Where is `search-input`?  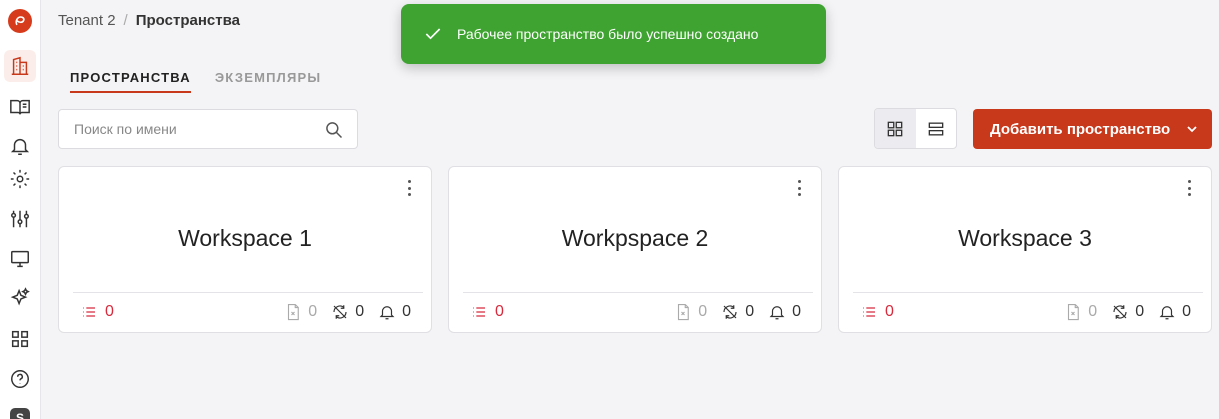 search-input is located at coordinates (184, 129).